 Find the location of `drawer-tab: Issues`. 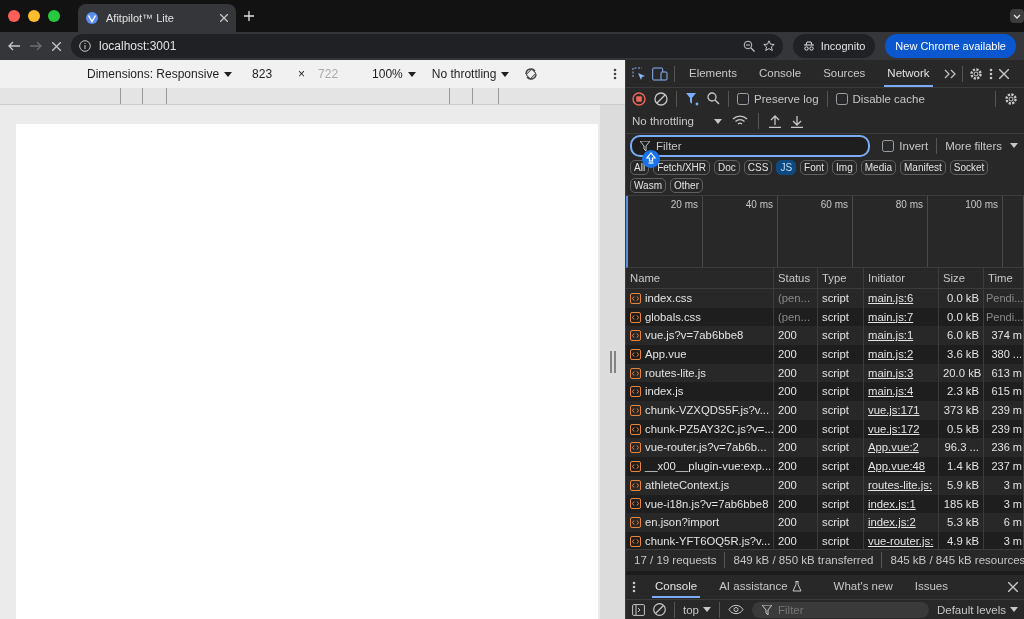

drawer-tab: Issues is located at coordinates (931, 587).